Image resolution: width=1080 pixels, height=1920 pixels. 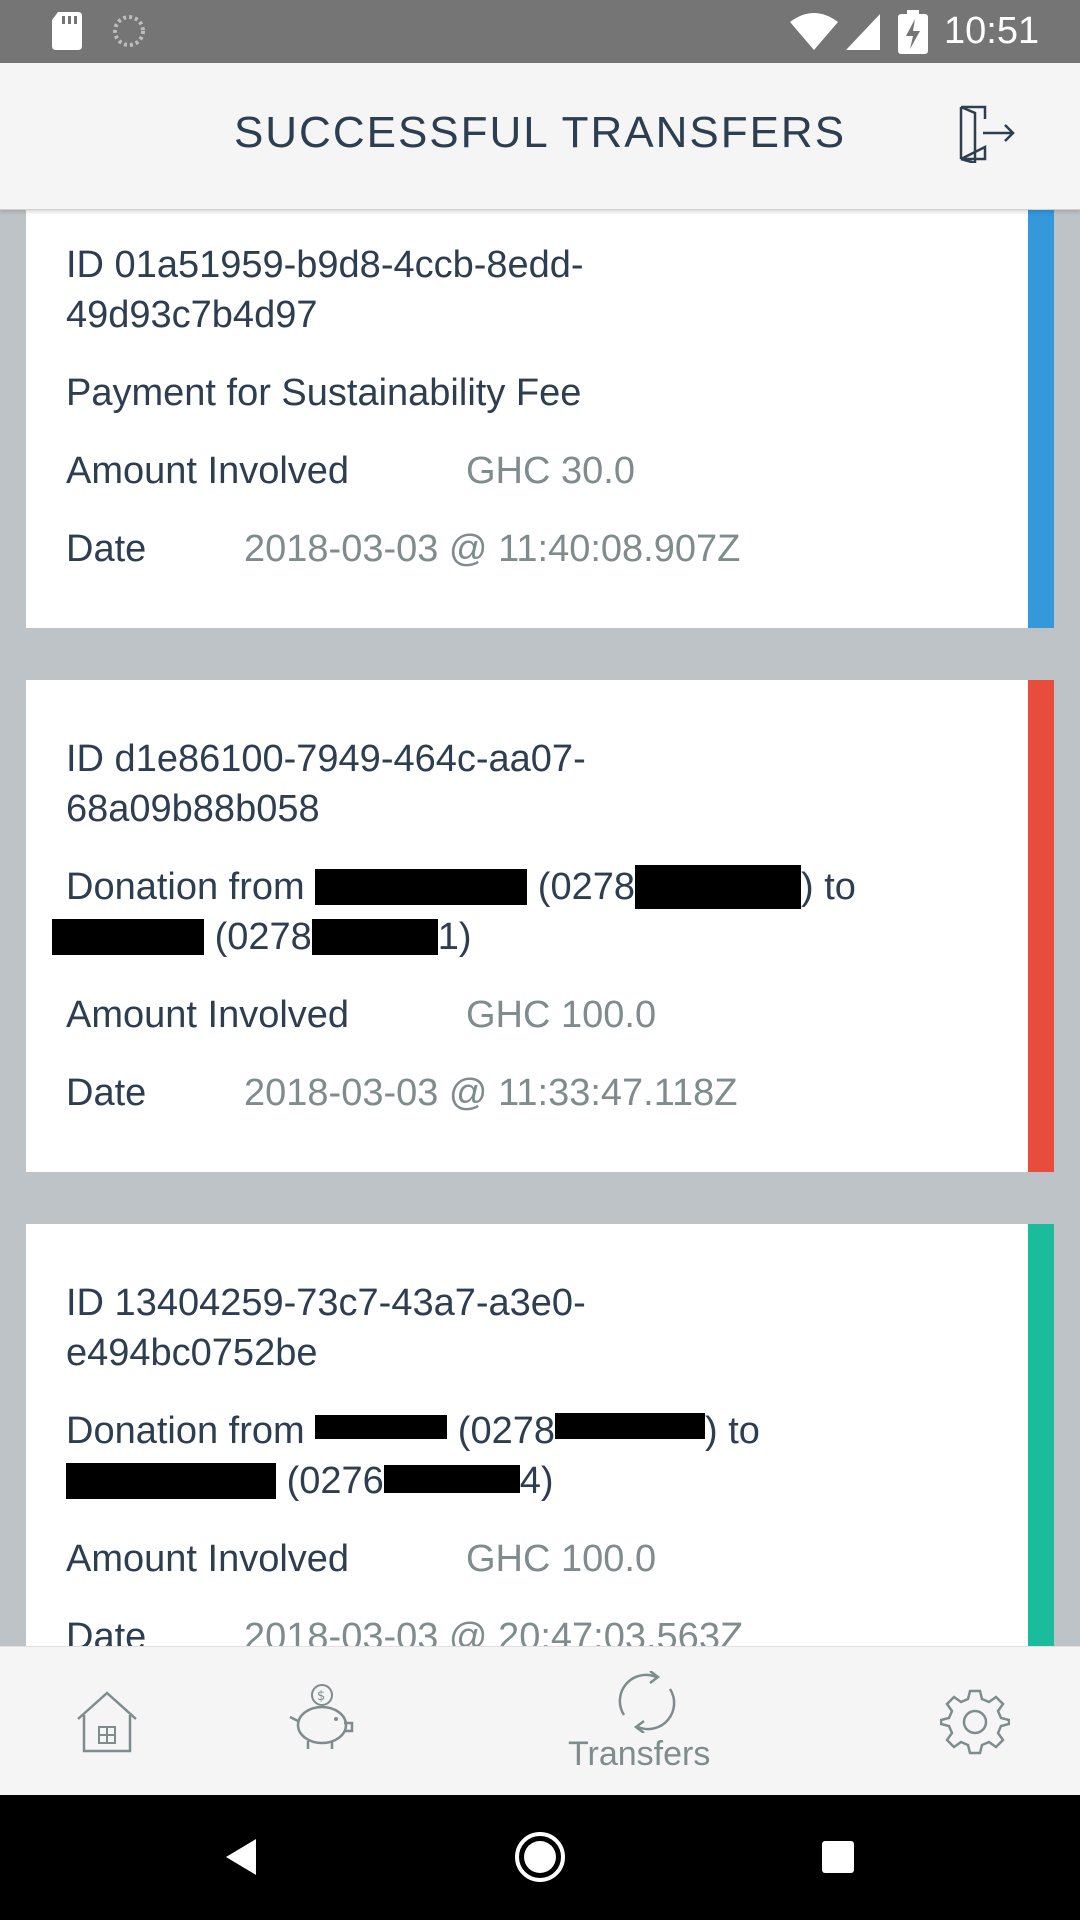 I want to click on transfer-id: ID 01a51959-b9d8-4ccb-8edd- 49d93c7b4d97, so click(x=325, y=290).